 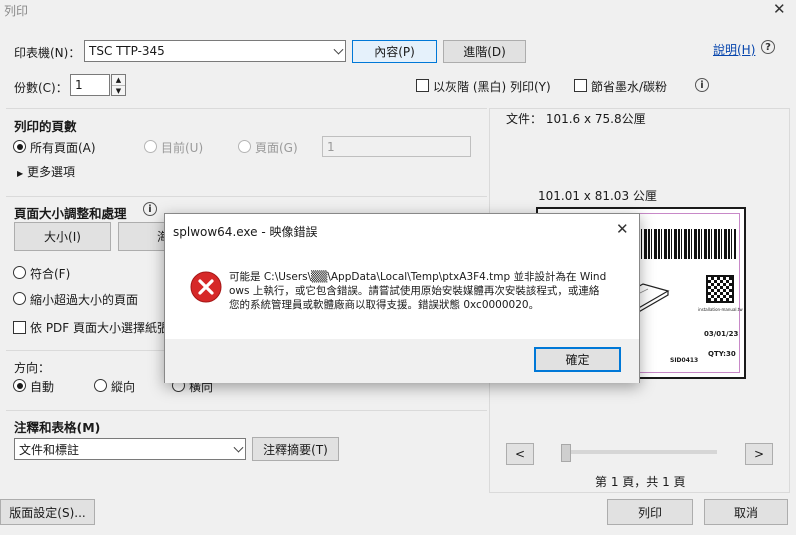 I want to click on orientation-auto-radio, so click(x=19, y=385).